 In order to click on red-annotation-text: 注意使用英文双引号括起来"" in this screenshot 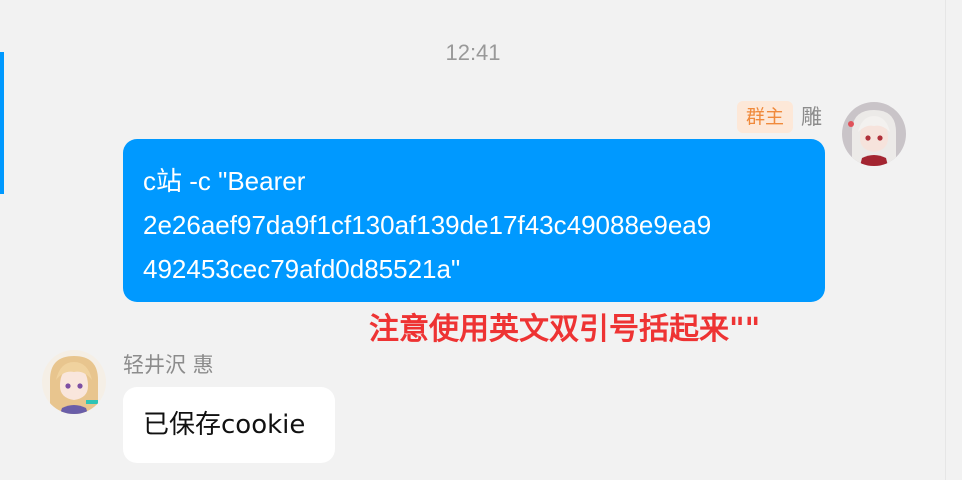, I will do `click(565, 329)`.